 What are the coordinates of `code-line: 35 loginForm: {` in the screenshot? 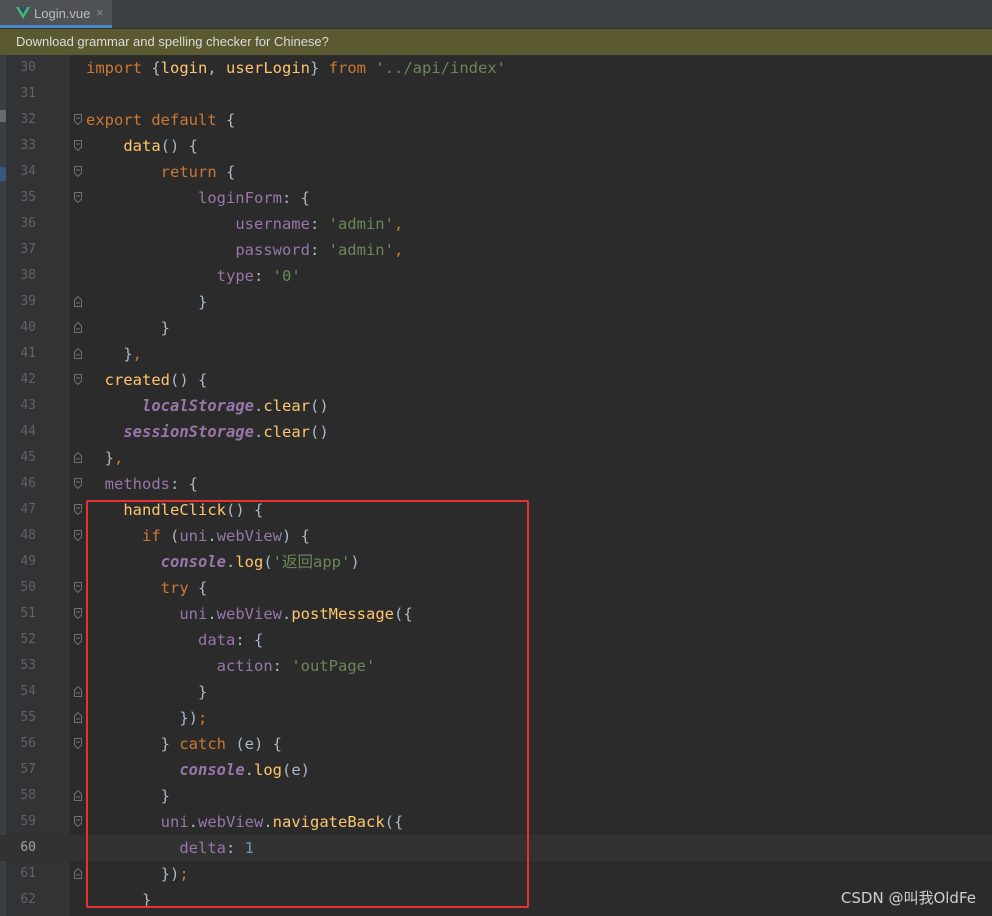 It's located at (496, 198).